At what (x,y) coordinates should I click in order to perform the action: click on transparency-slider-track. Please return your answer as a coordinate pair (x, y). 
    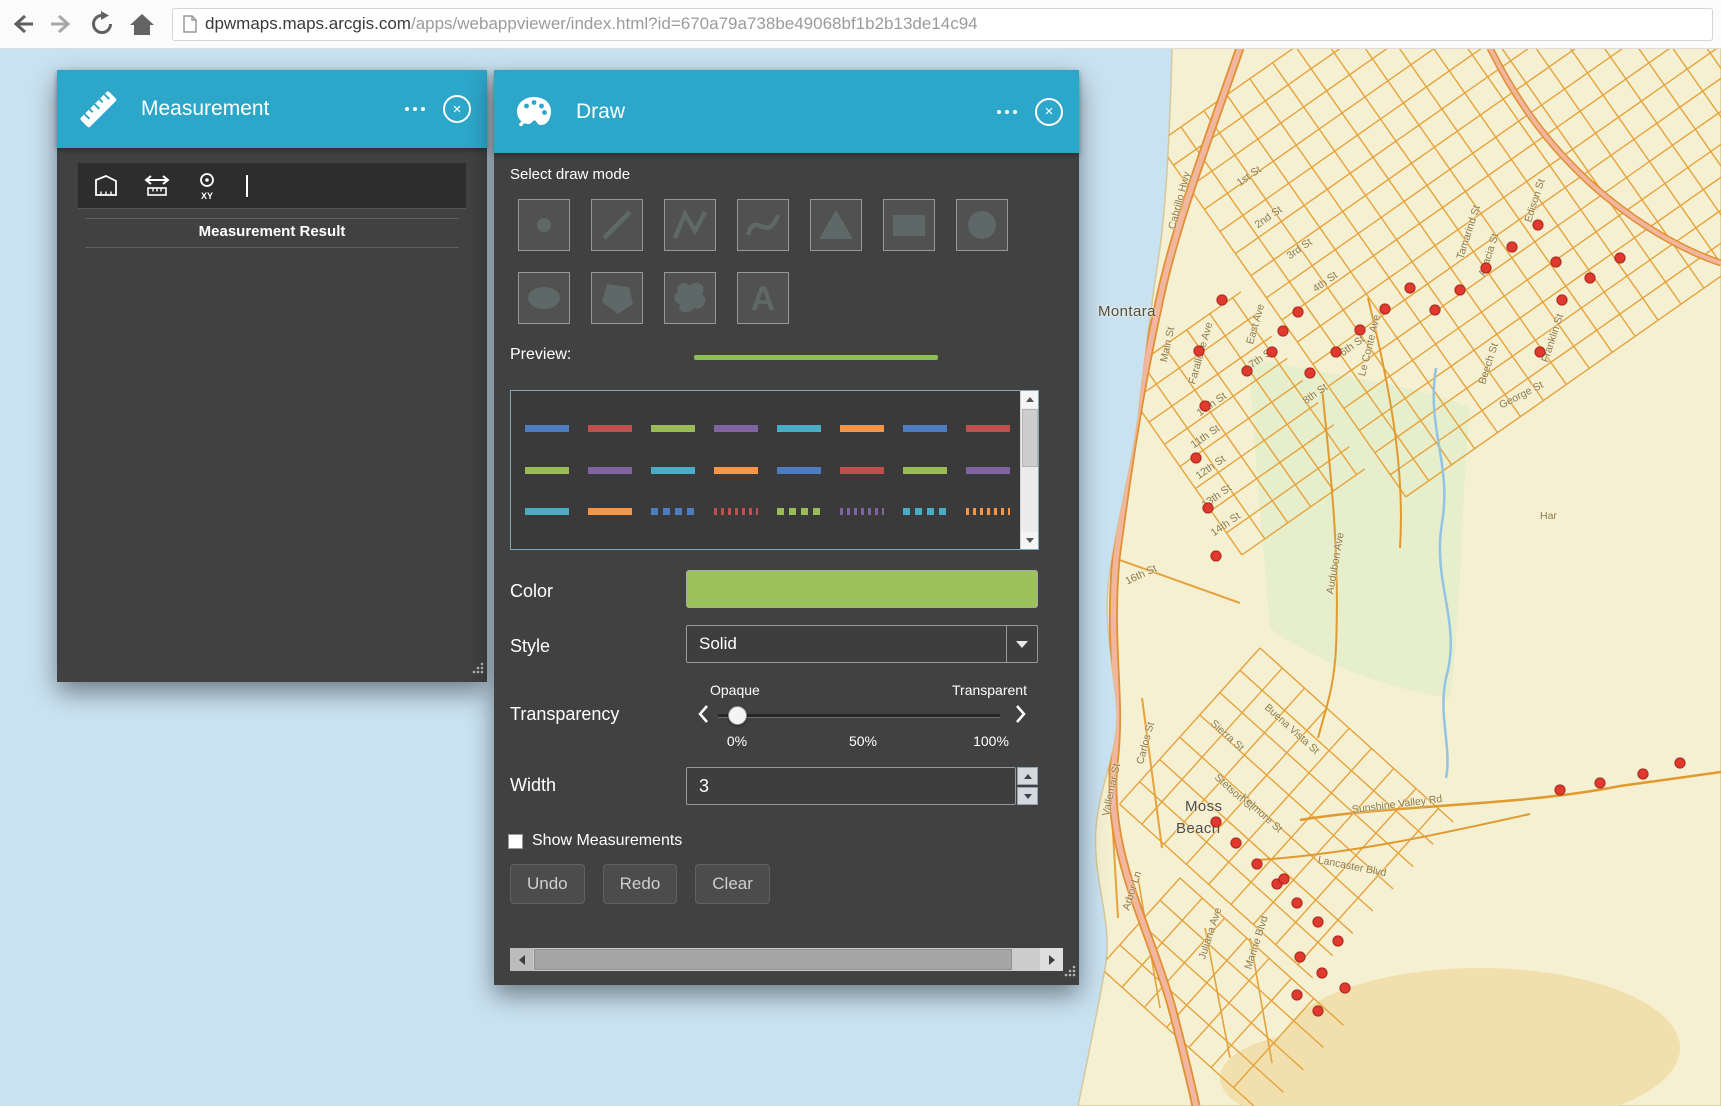
    Looking at the image, I should click on (859, 716).